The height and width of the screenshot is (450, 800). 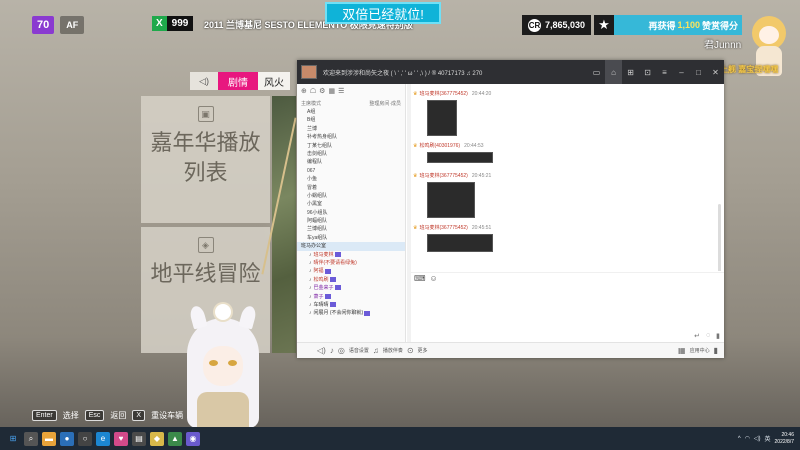 I want to click on reward-banner: 再获得 1,100 赞赏得分, so click(x=678, y=25).